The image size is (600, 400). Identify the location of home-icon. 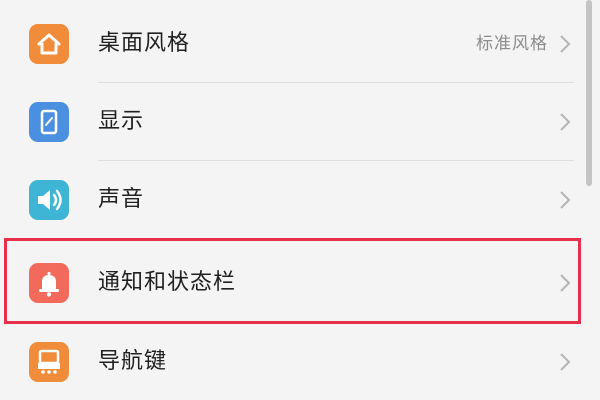
(49, 44).